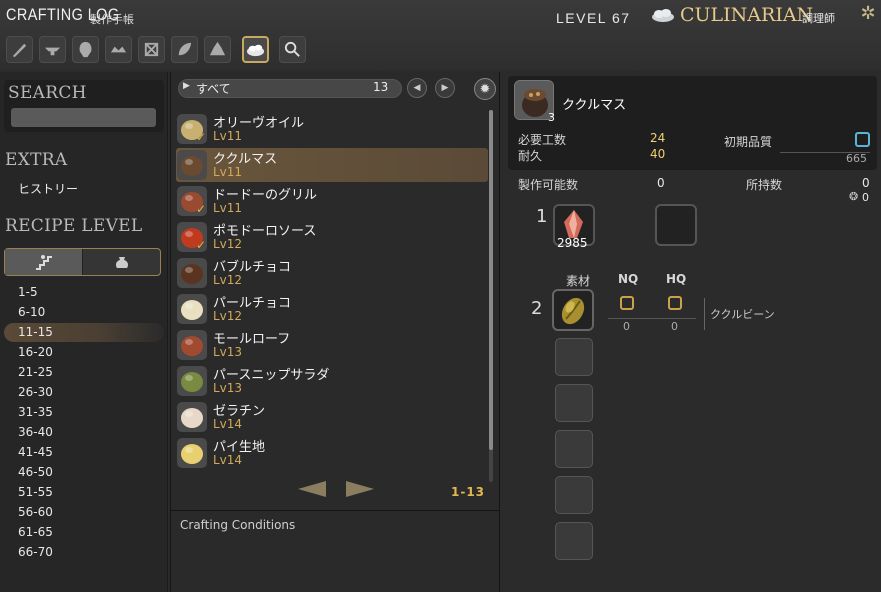 The image size is (881, 592). I want to click on recipe-level-item: 26-30, so click(35, 392).